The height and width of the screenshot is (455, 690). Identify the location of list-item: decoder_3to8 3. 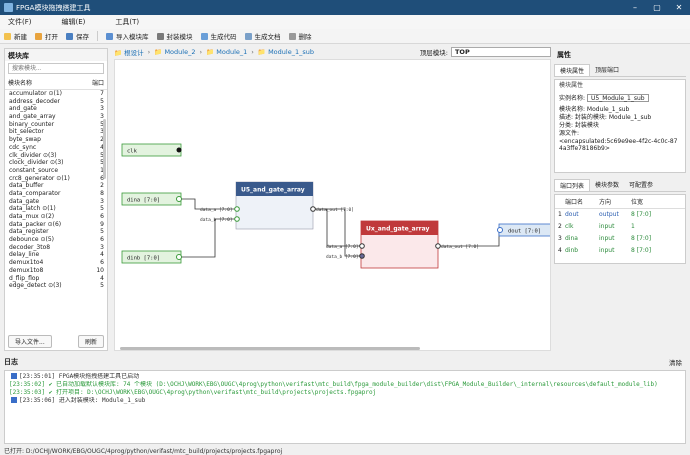
(56, 248).